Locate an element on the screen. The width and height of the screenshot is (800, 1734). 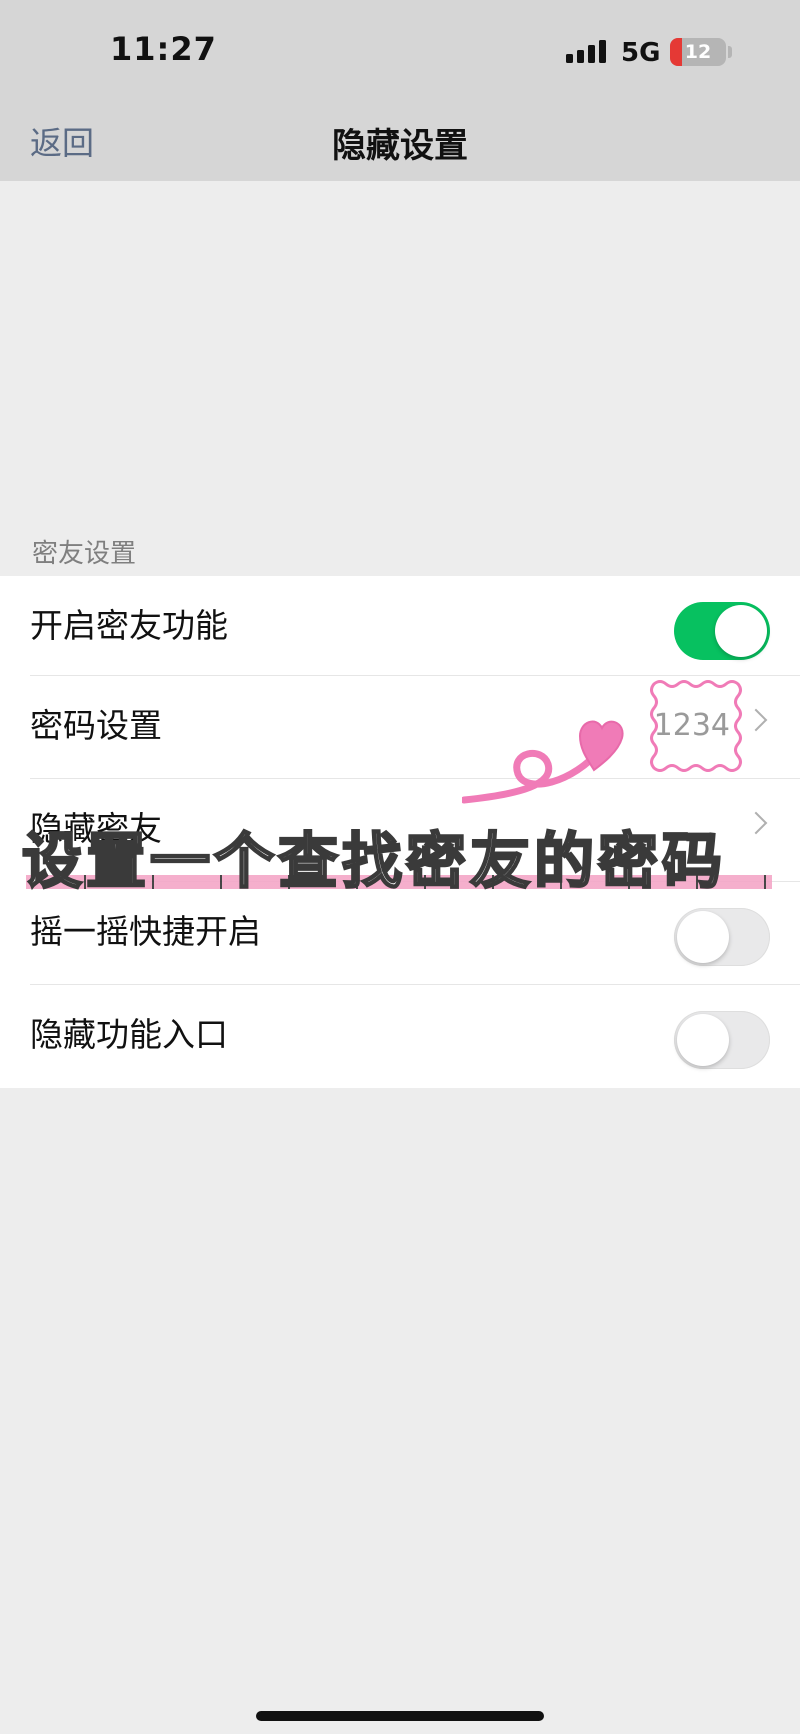
overlay-caption: 设置一个查找密友的密码 is located at coordinates (373, 862).